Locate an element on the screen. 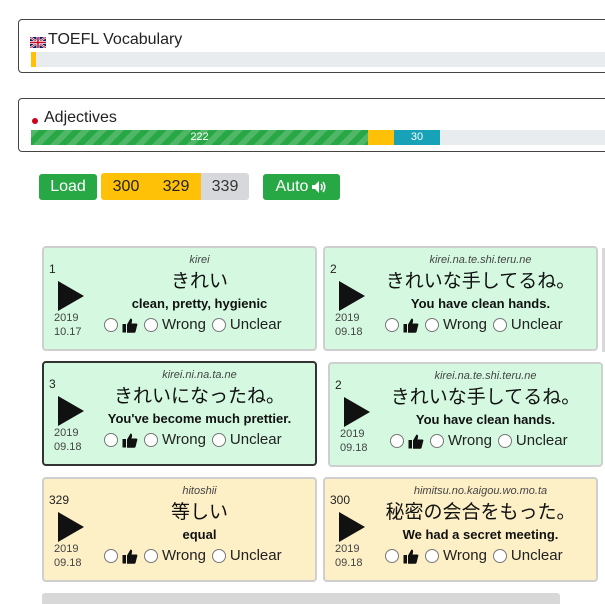  deck-title: Adjectives is located at coordinates (80, 117).